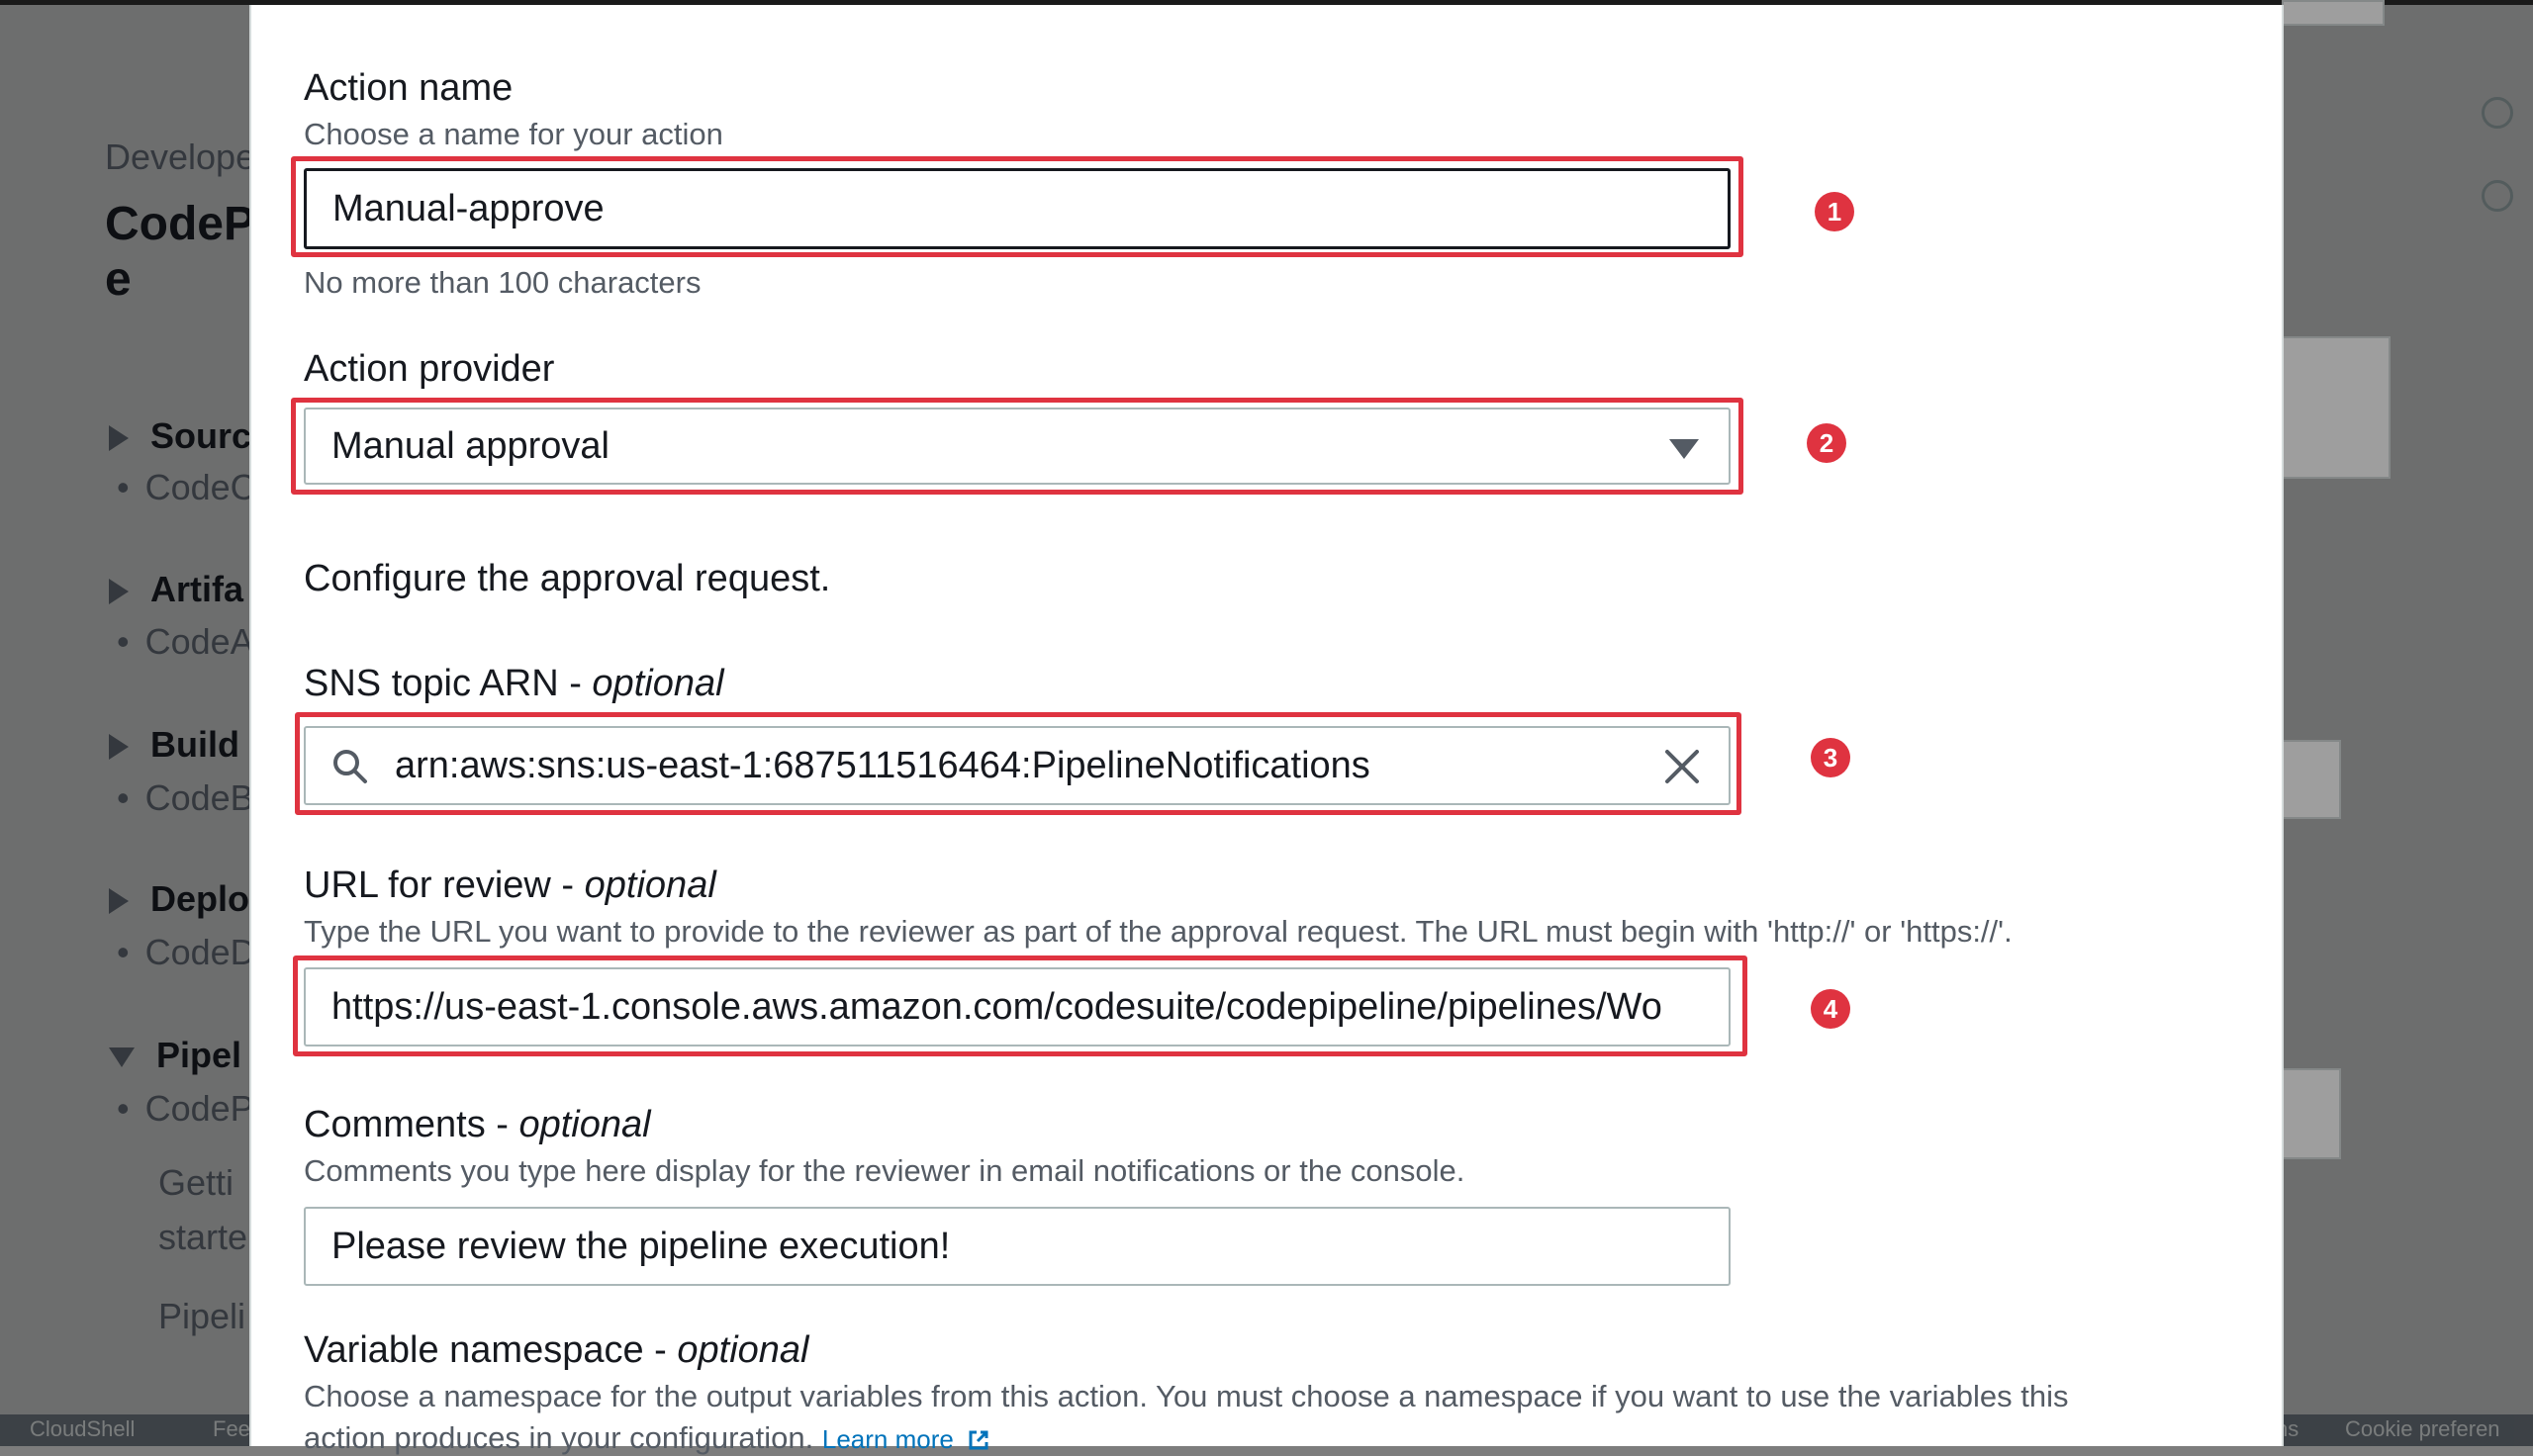 This screenshot has height=1456, width=2533. I want to click on learn-more-link: Learn more, so click(888, 1439).